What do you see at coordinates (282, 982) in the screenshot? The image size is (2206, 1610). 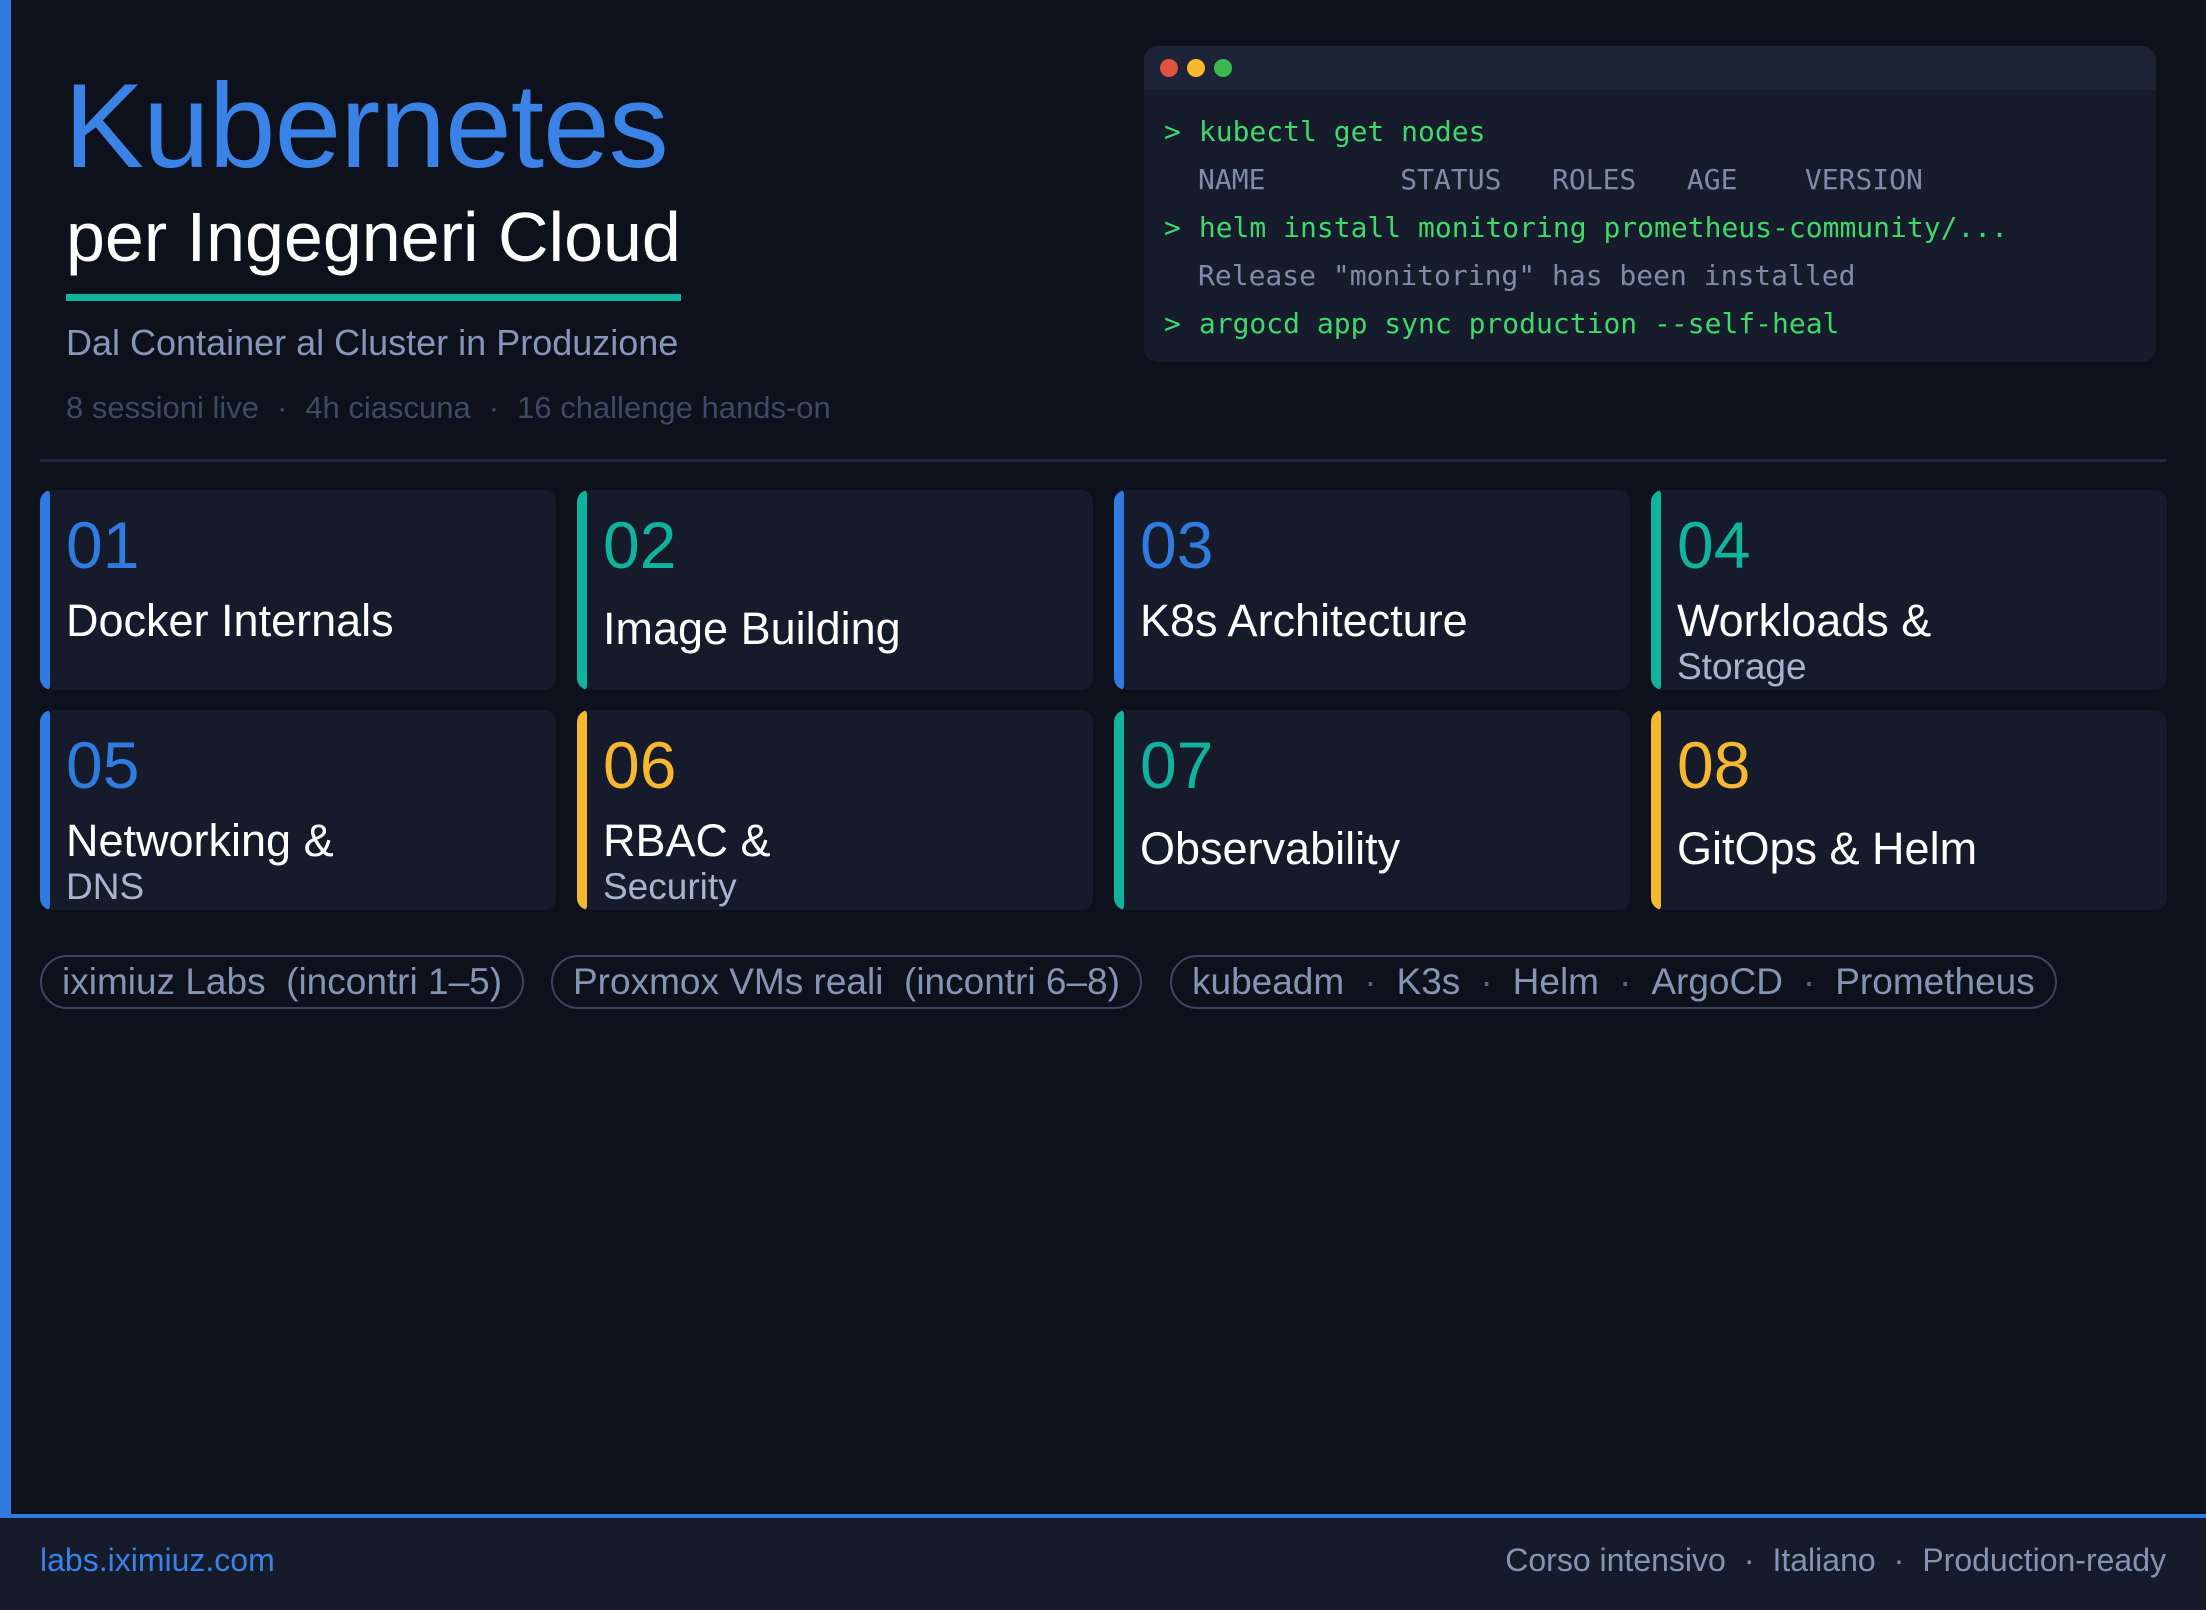 I see `labs-pill: iximiuz Labs (incontri 1–5)` at bounding box center [282, 982].